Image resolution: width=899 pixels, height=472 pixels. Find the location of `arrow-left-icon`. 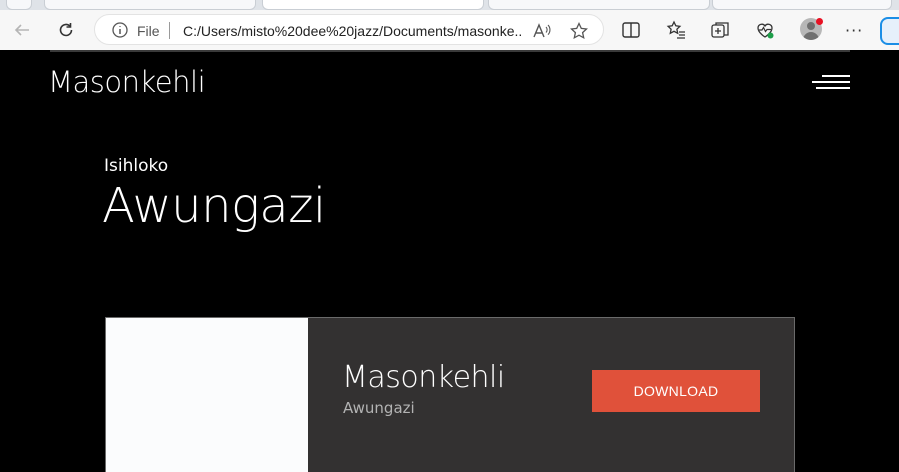

arrow-left-icon is located at coordinates (21, 30).